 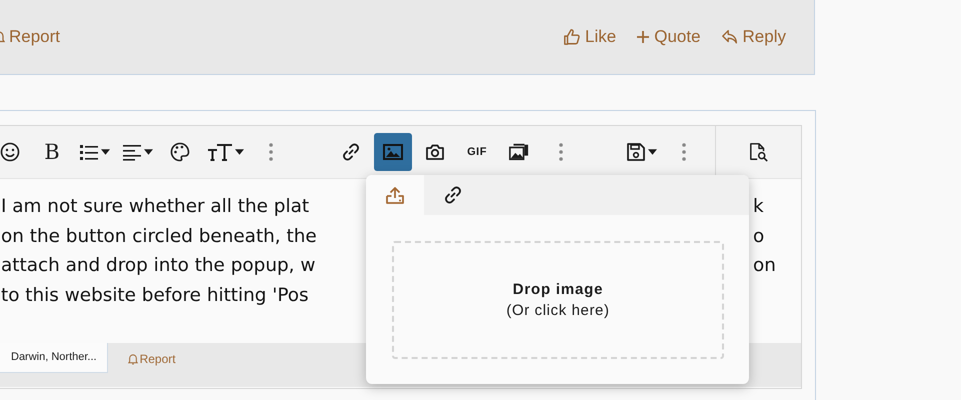 I want to click on editor-text-line: I am not sure whether all the plat, so click(x=155, y=207).